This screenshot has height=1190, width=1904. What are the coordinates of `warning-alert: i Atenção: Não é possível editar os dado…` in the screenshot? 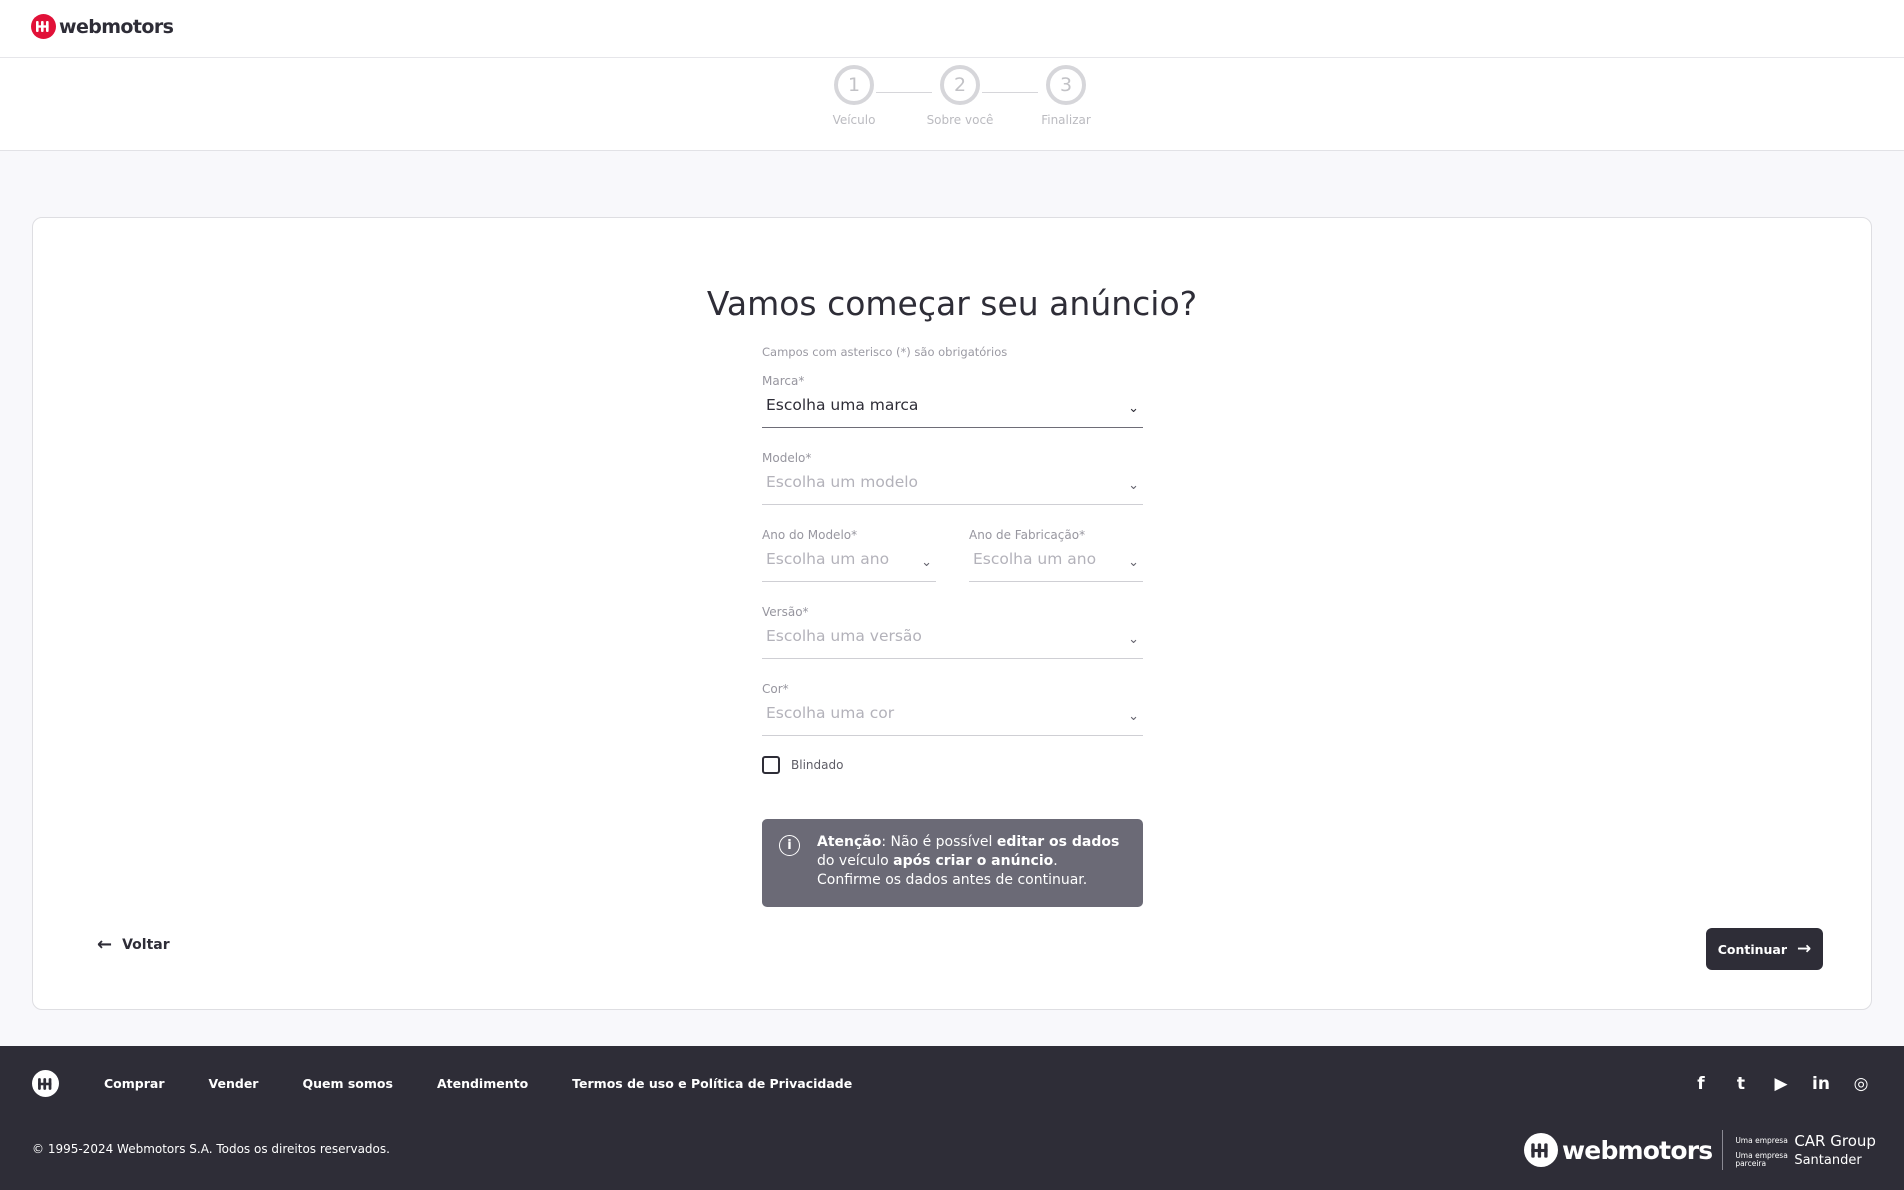 It's located at (952, 863).